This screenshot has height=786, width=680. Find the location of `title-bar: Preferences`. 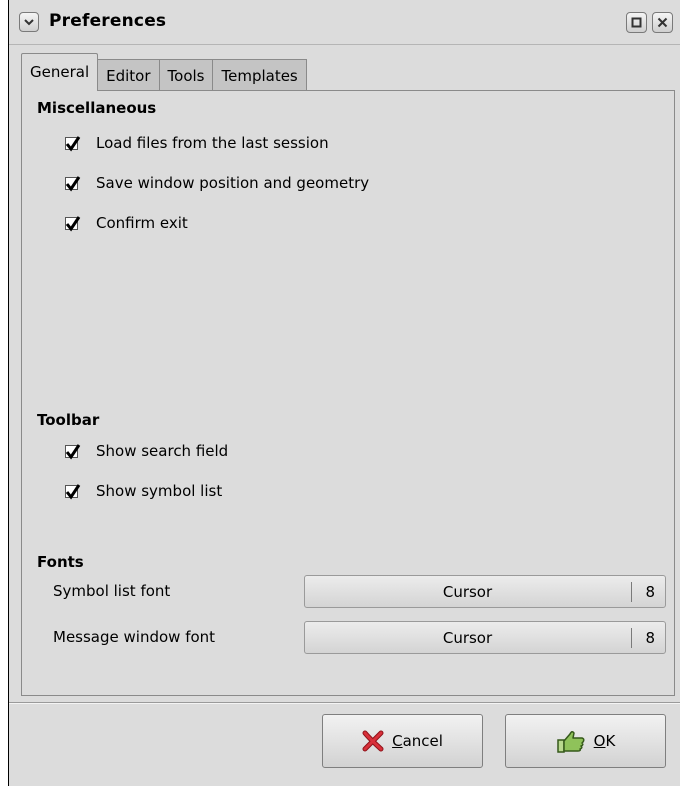

title-bar: Preferences is located at coordinates (344, 22).